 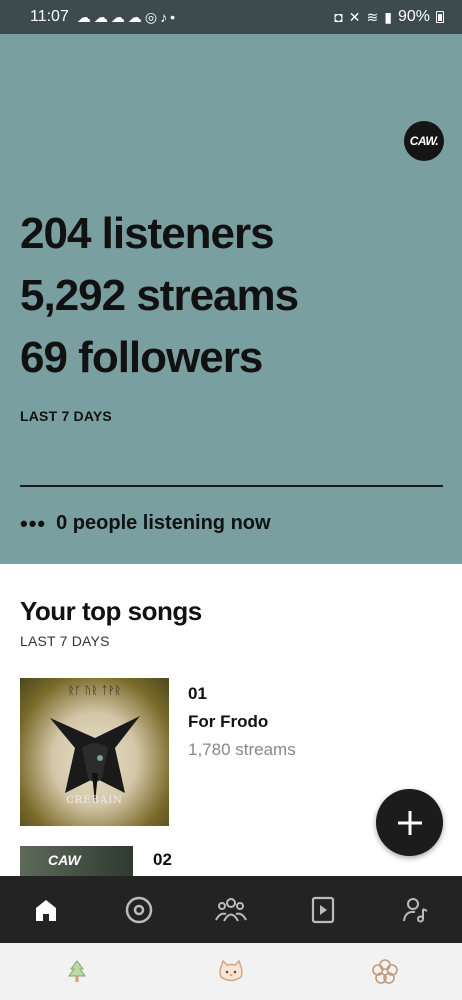 I want to click on song-rank: 01, so click(x=197, y=693).